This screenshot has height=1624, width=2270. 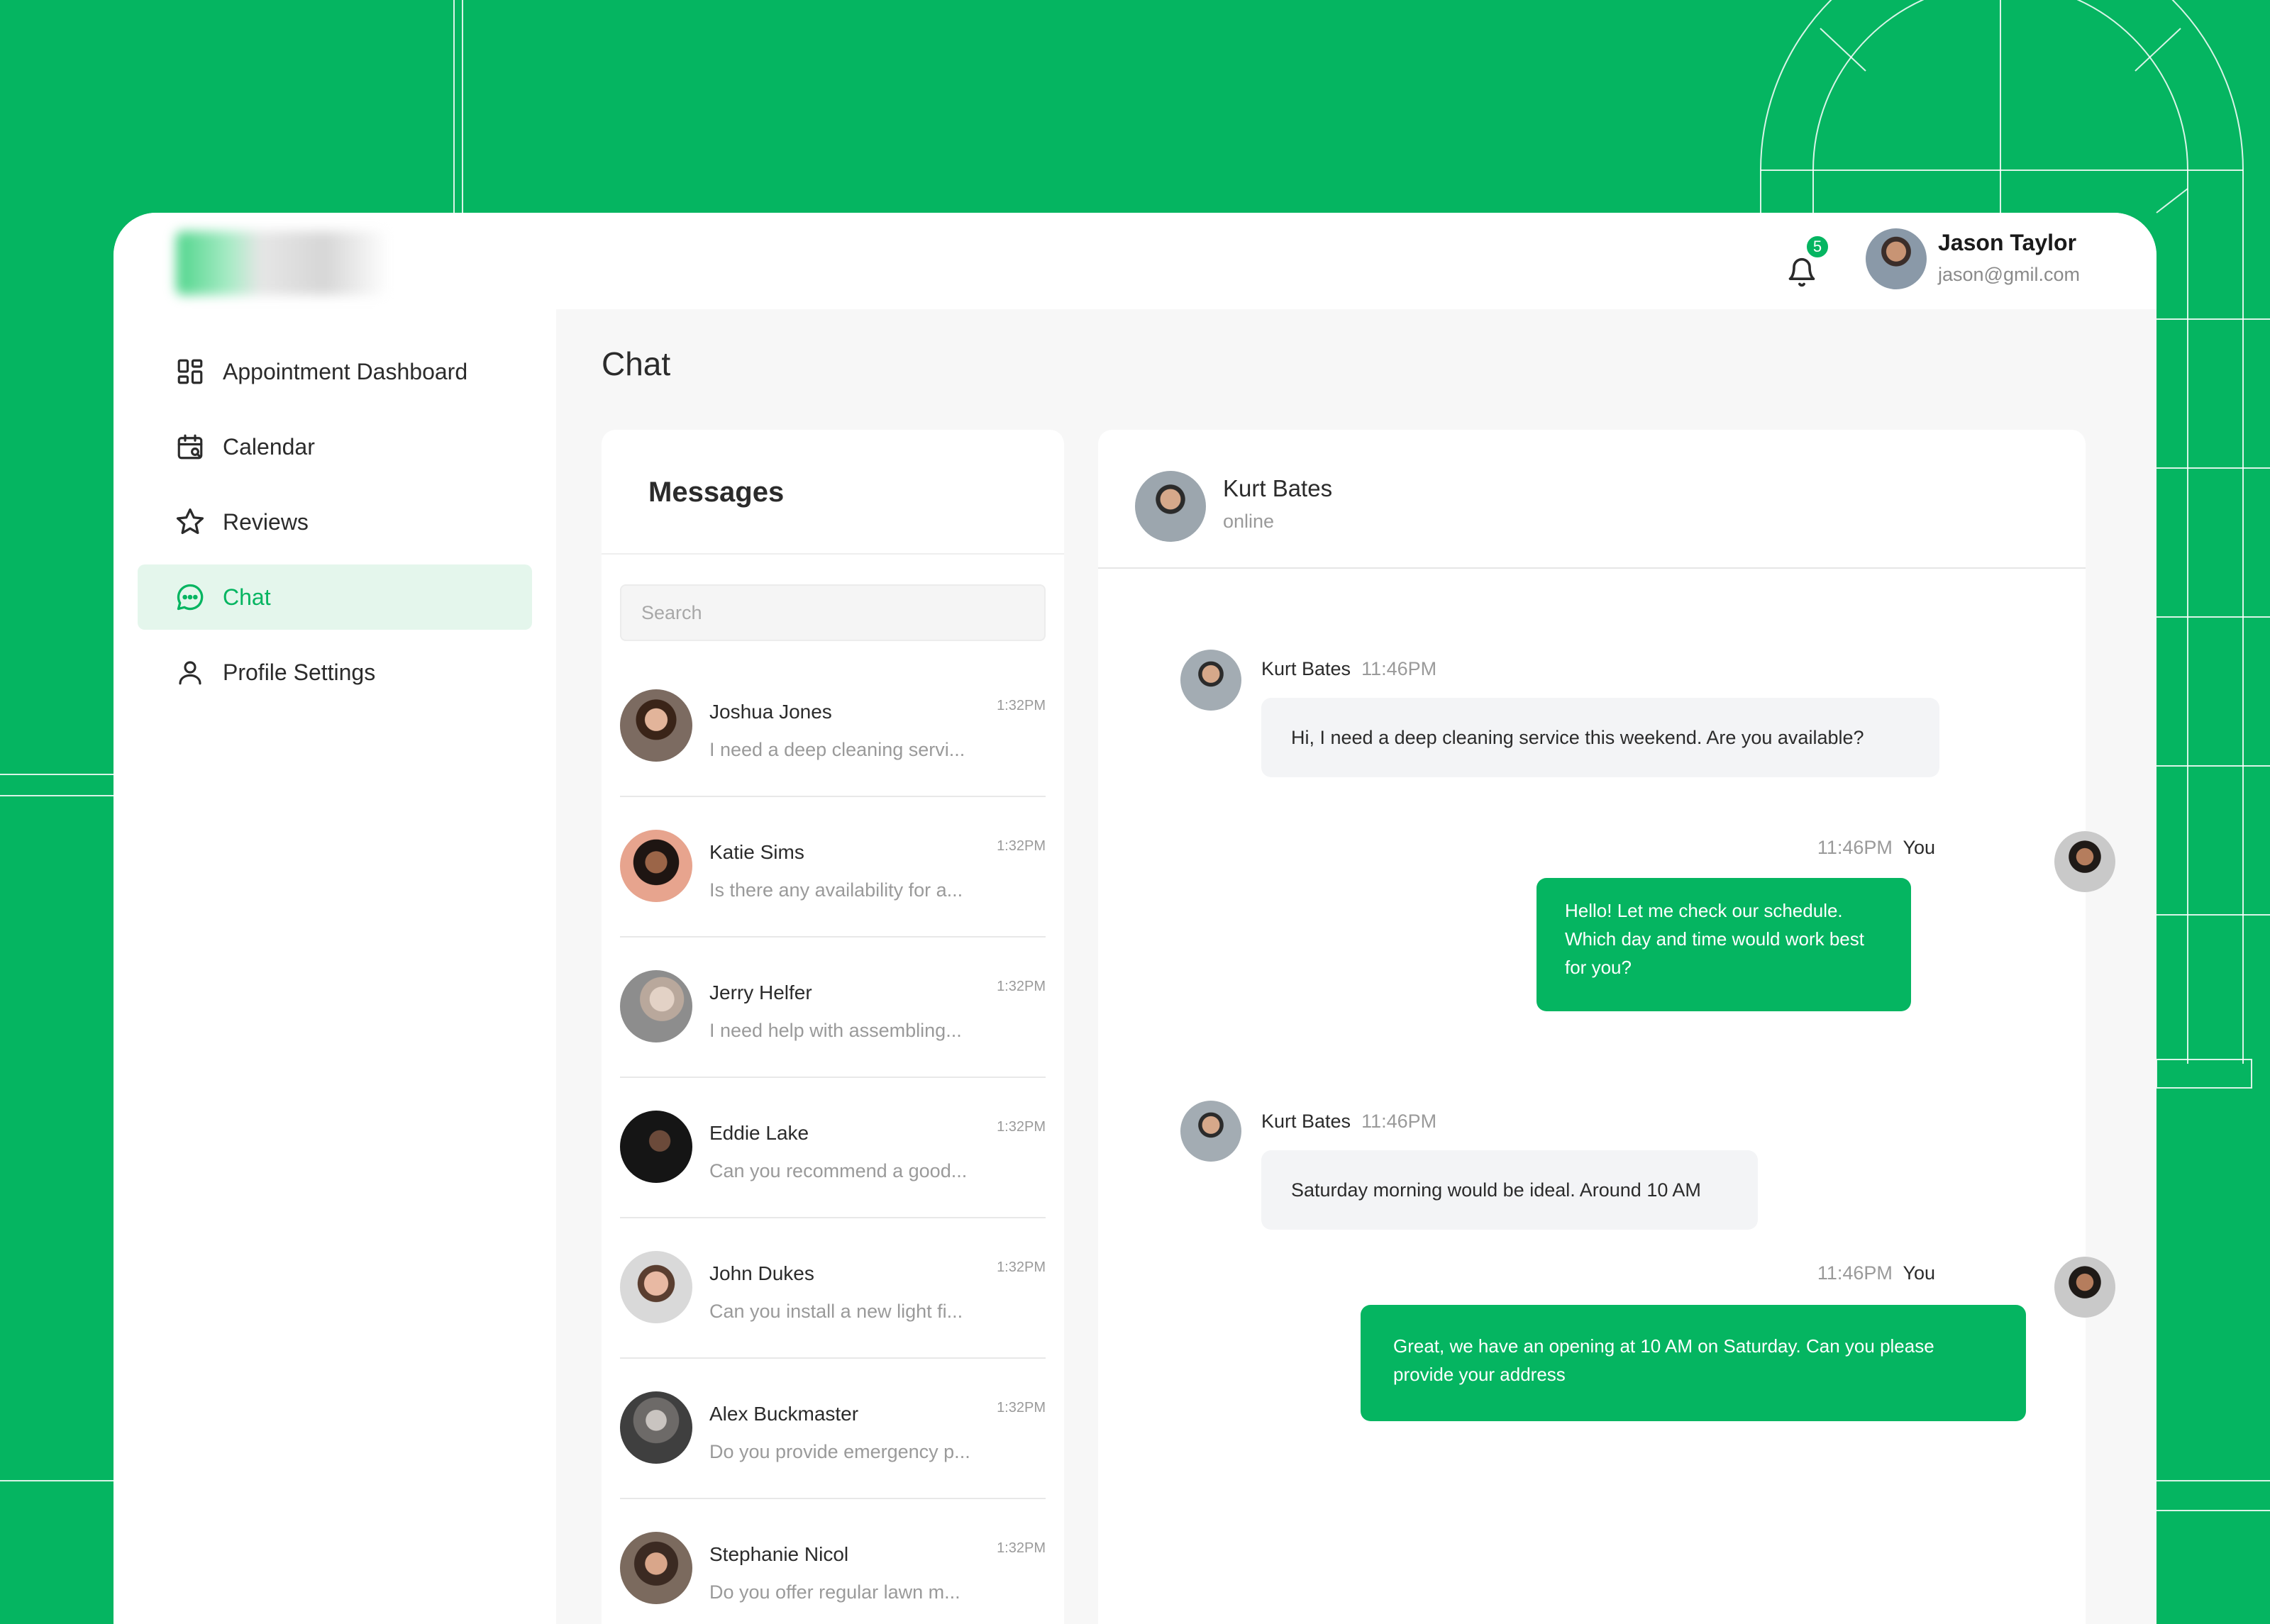 I want to click on conversation-name: Joshua Jones, so click(x=770, y=712).